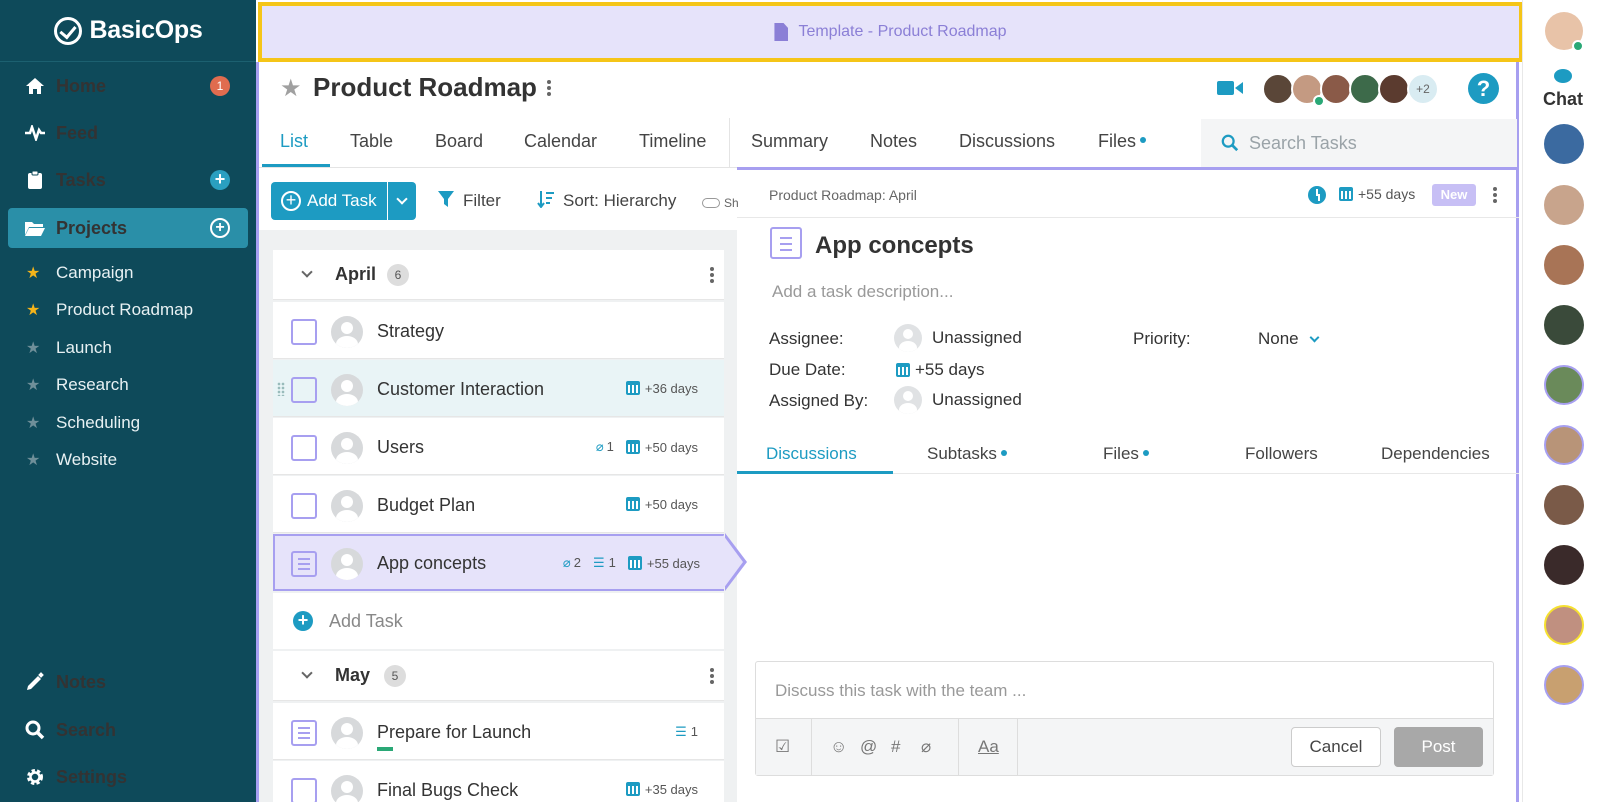  I want to click on nav-projects: Projects +, so click(128, 228).